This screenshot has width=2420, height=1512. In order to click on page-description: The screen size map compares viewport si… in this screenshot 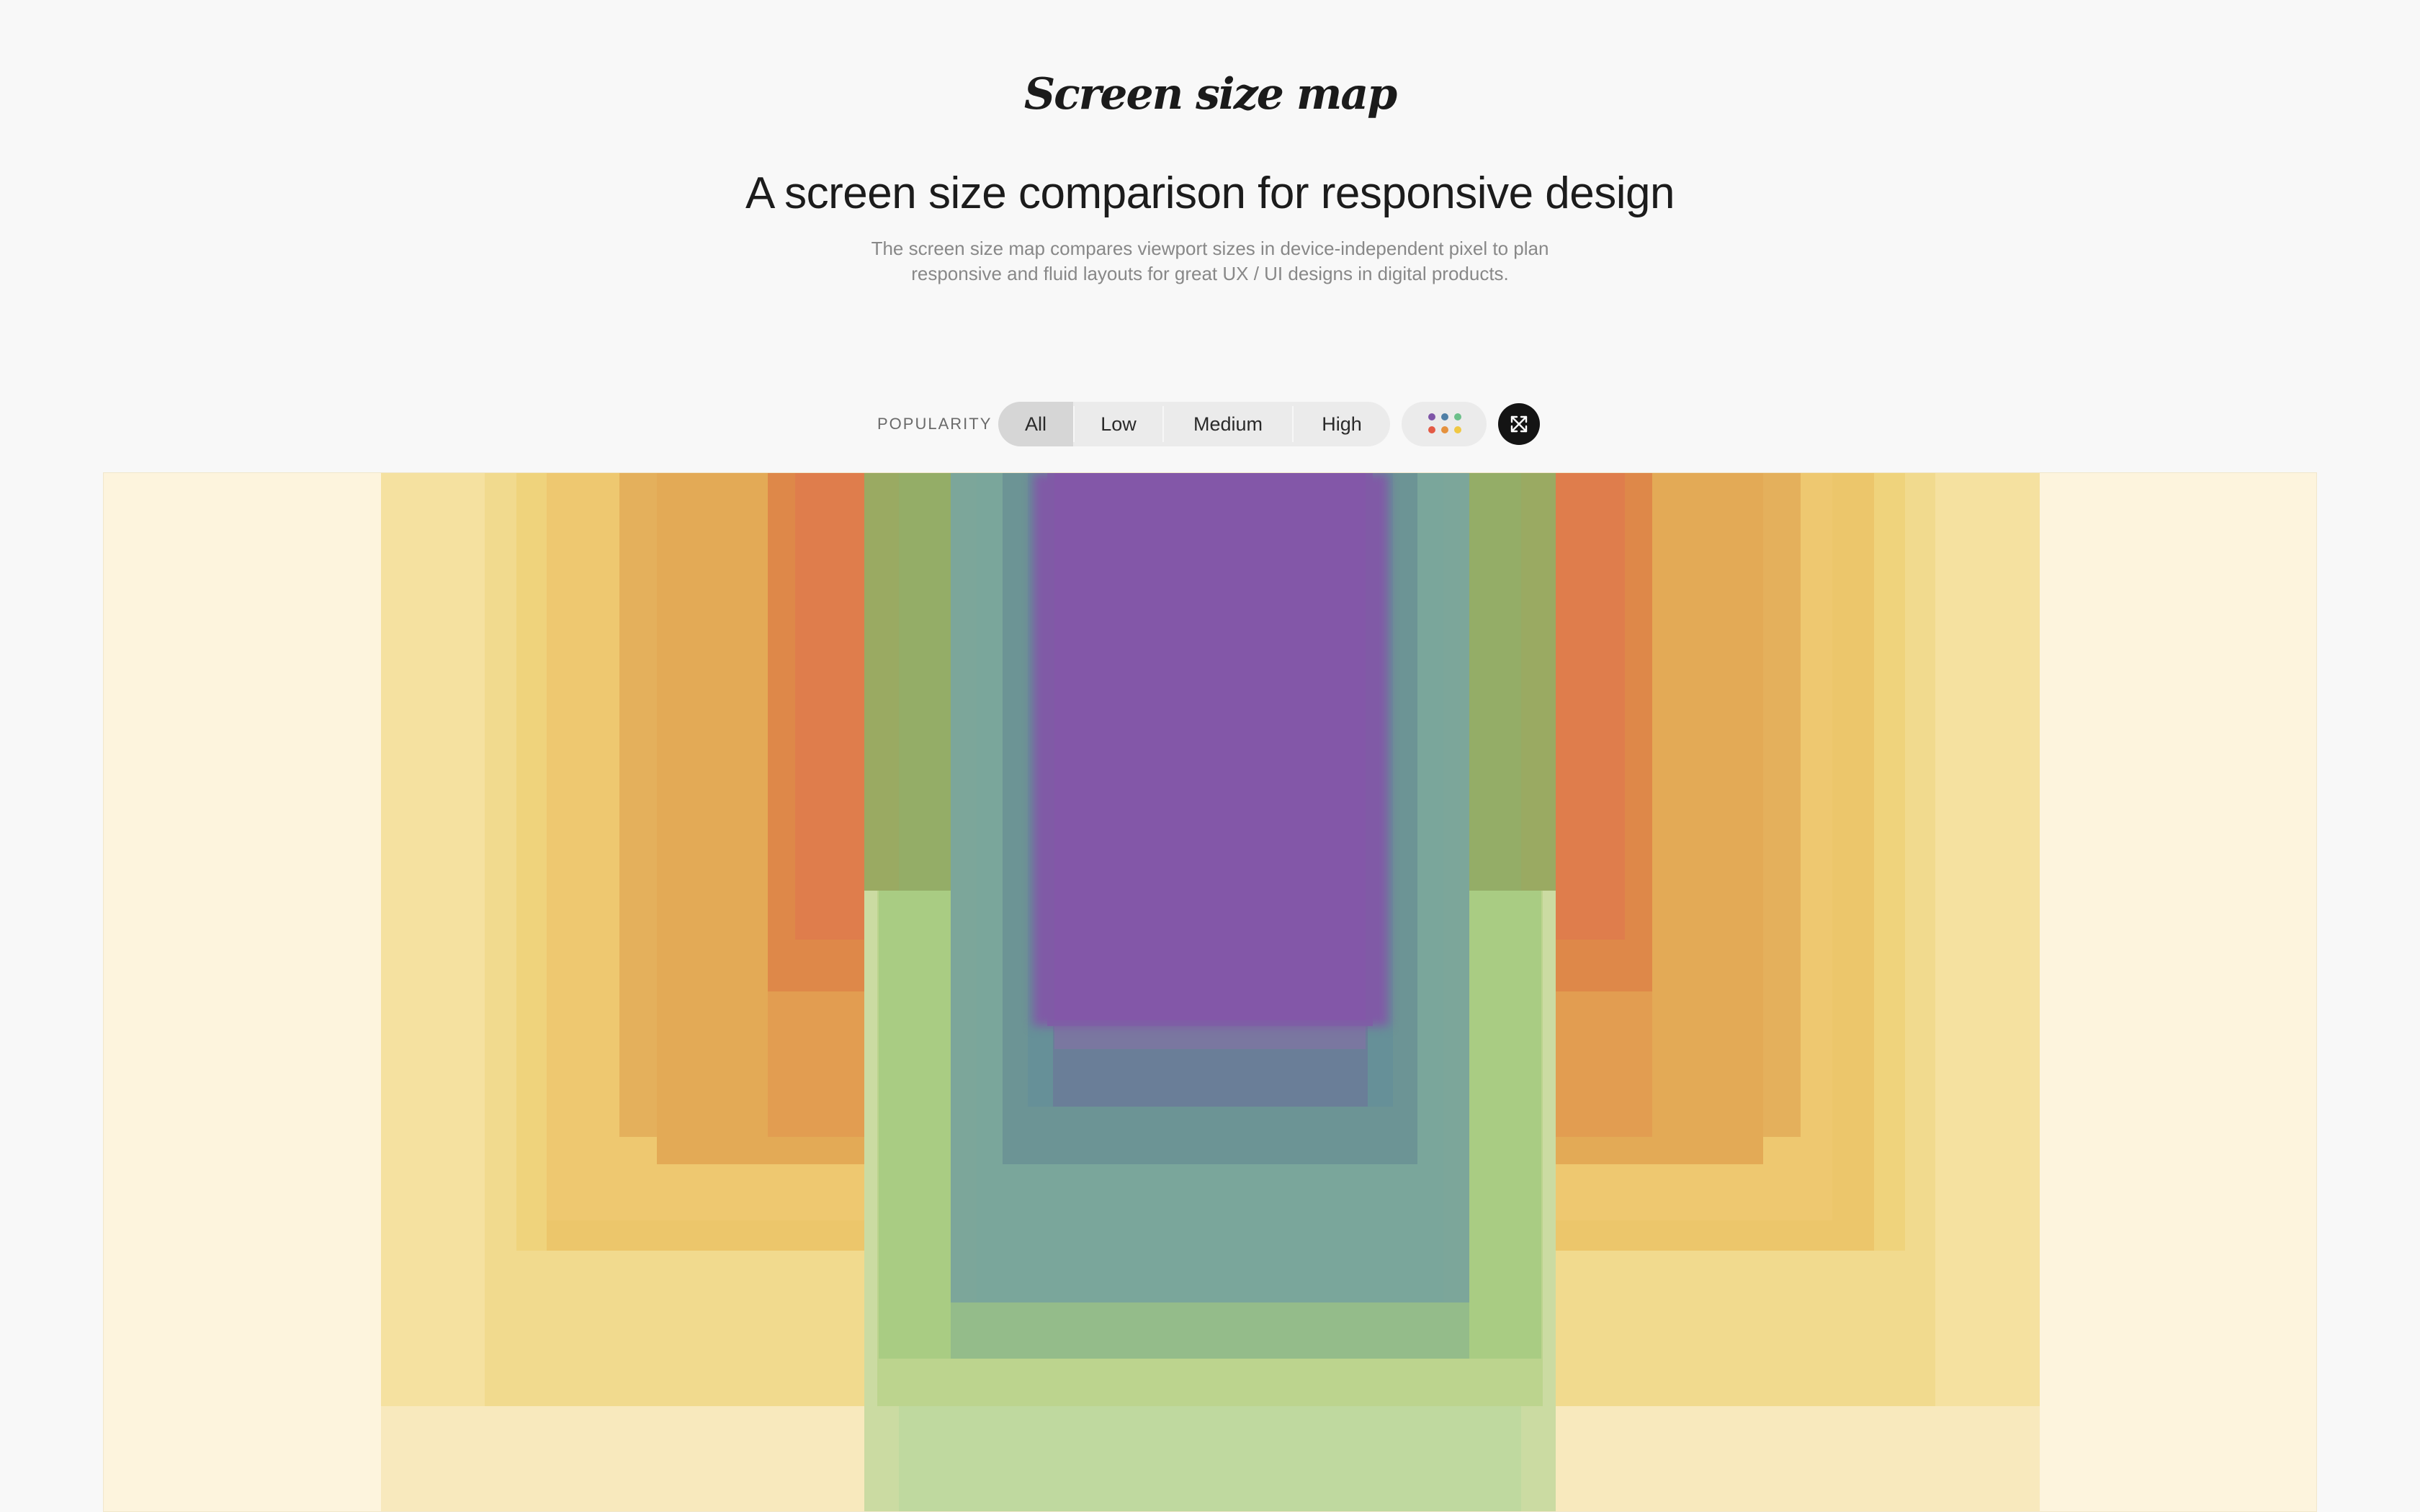, I will do `click(1210, 261)`.